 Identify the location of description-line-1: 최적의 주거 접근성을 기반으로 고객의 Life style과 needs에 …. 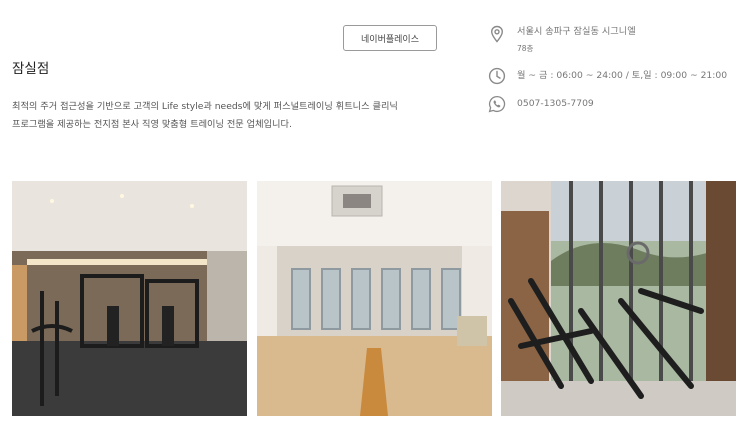
(205, 106).